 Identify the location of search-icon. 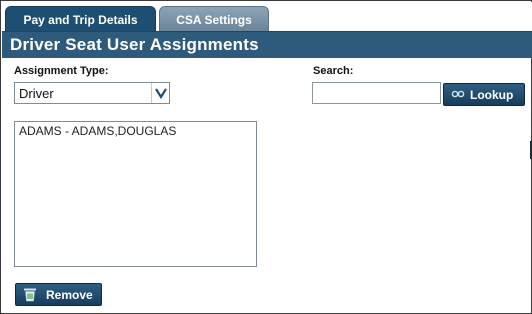
(458, 95).